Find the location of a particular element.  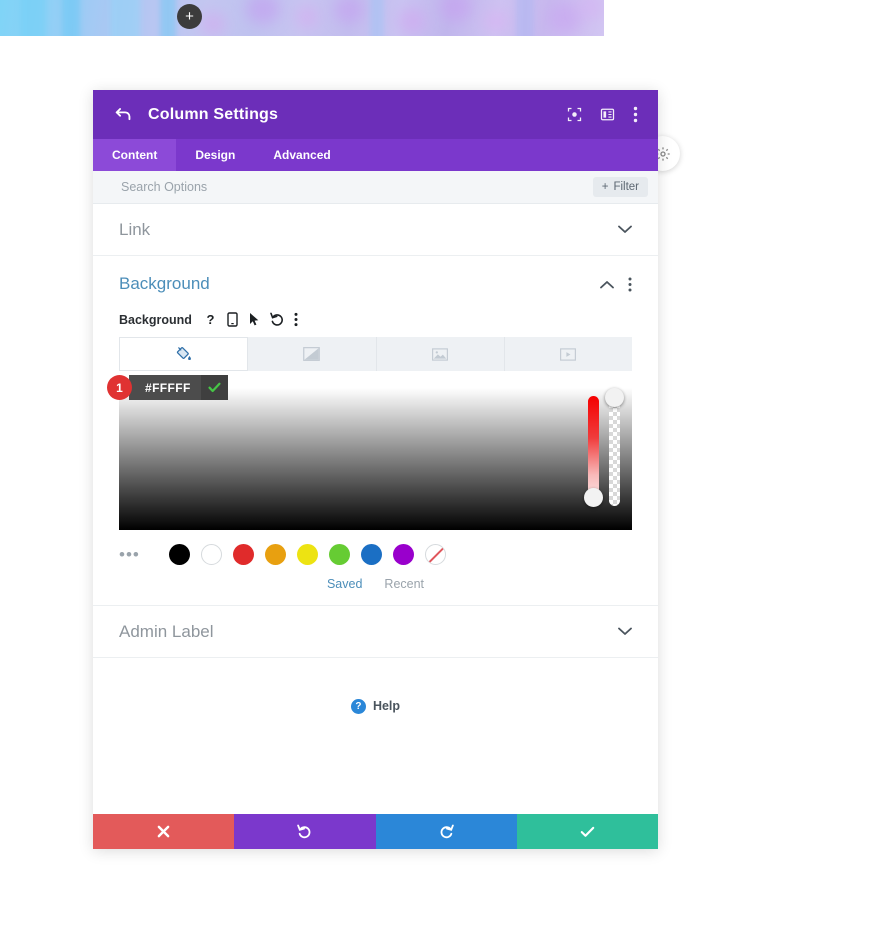

responsive-phone-icon is located at coordinates (232, 319).